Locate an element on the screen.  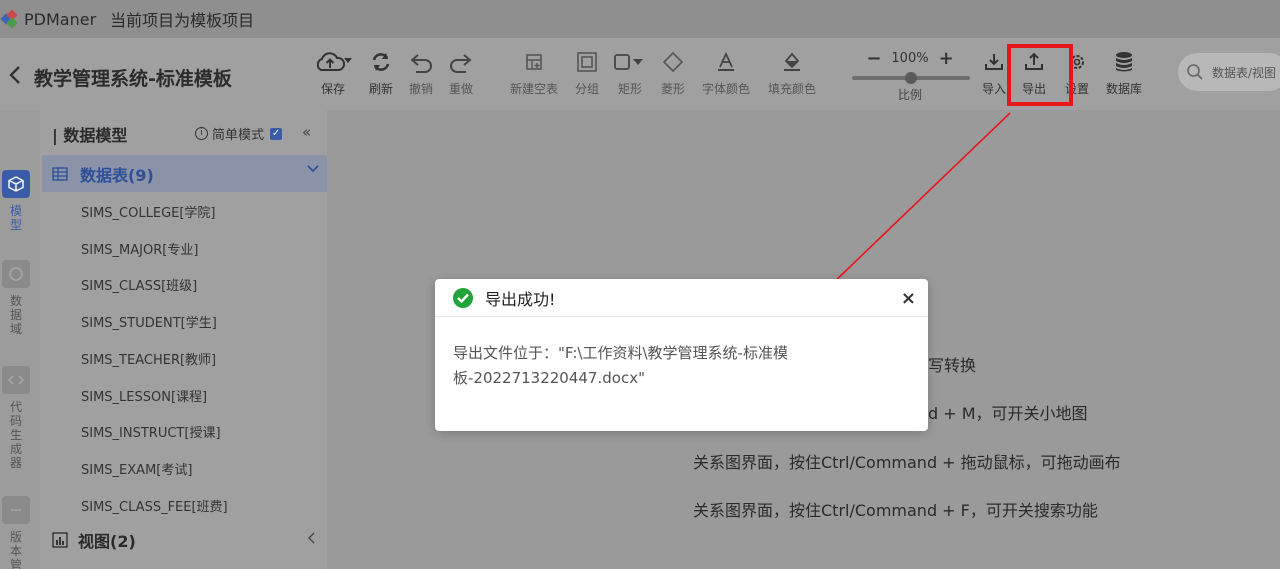
close-icon: × is located at coordinates (908, 298).